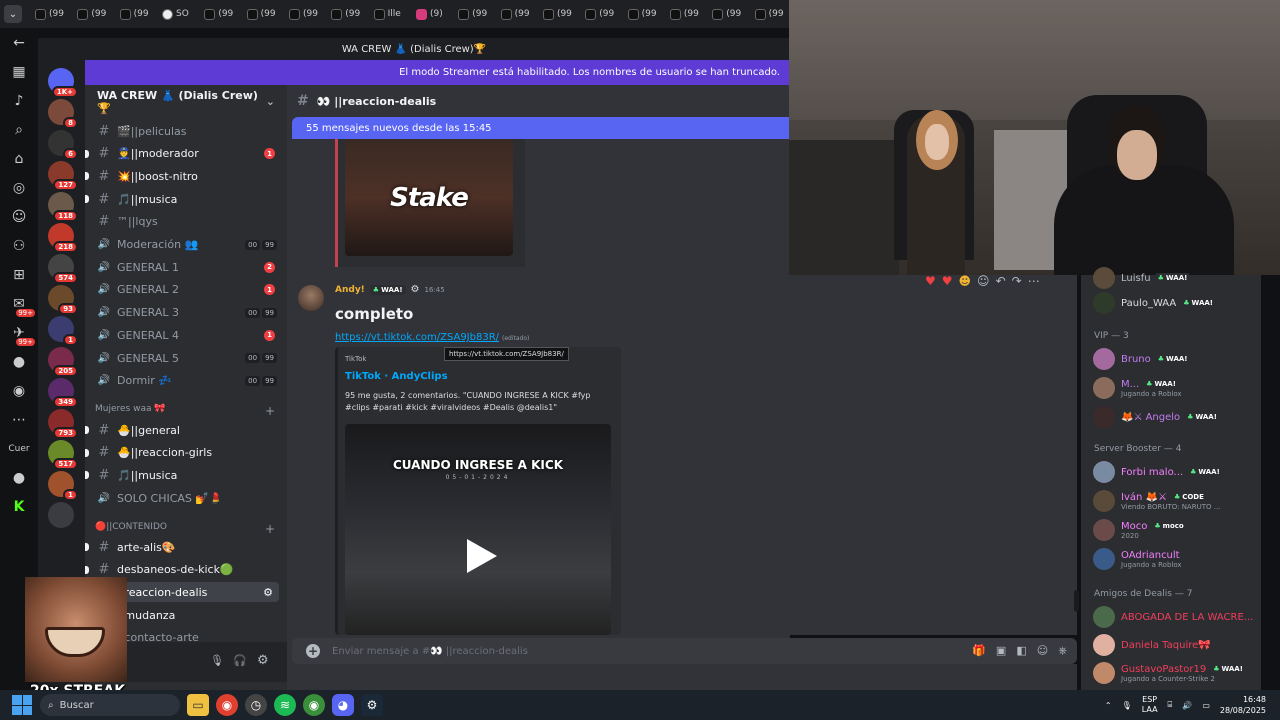 This screenshot has height=720, width=1280. I want to click on heart-reaction-icon: ♥, so click(947, 281).